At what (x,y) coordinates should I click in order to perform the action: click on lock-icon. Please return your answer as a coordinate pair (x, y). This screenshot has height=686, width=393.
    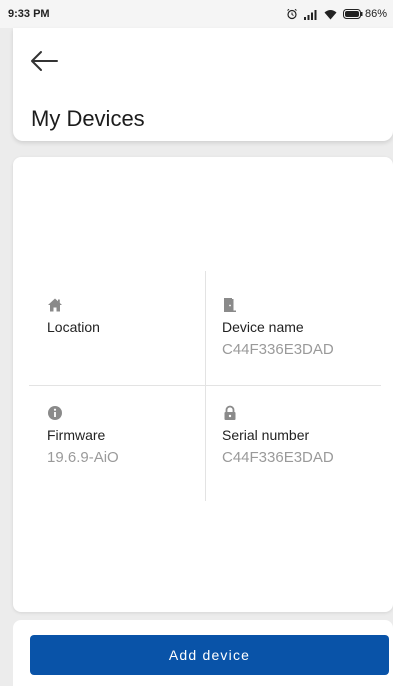
    Looking at the image, I should click on (230, 413).